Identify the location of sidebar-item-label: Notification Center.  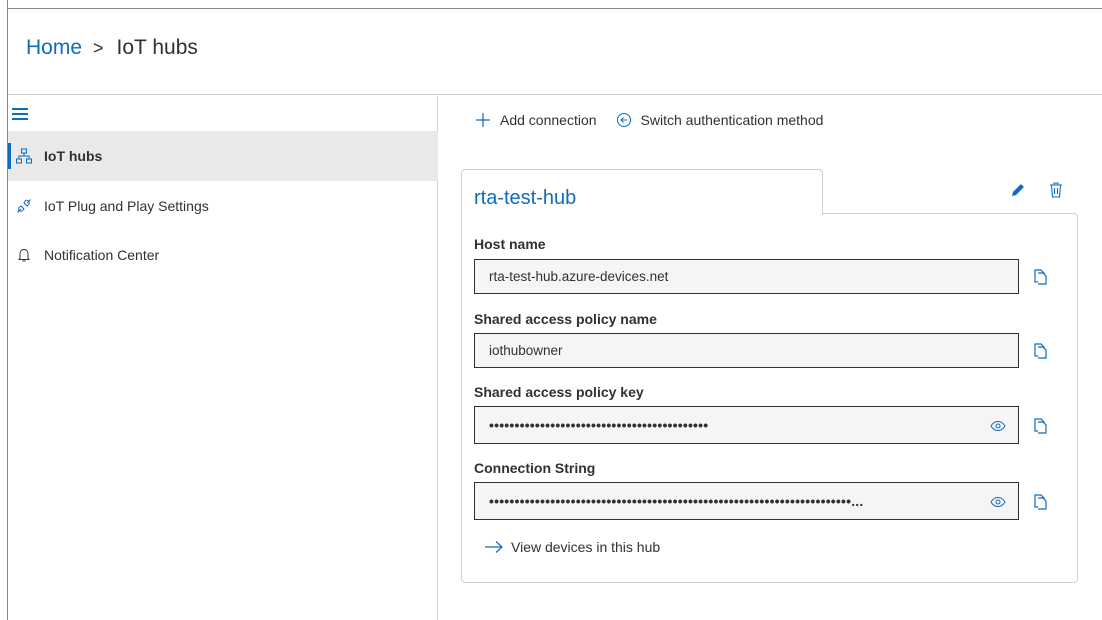
(102, 255).